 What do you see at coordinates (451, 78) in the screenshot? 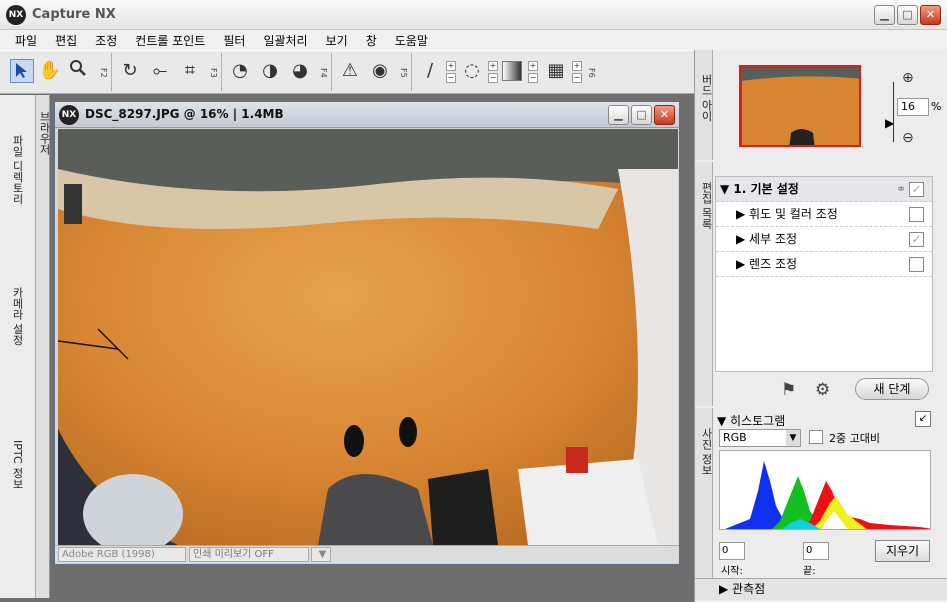
I see `brush-minus-icon: −` at bounding box center [451, 78].